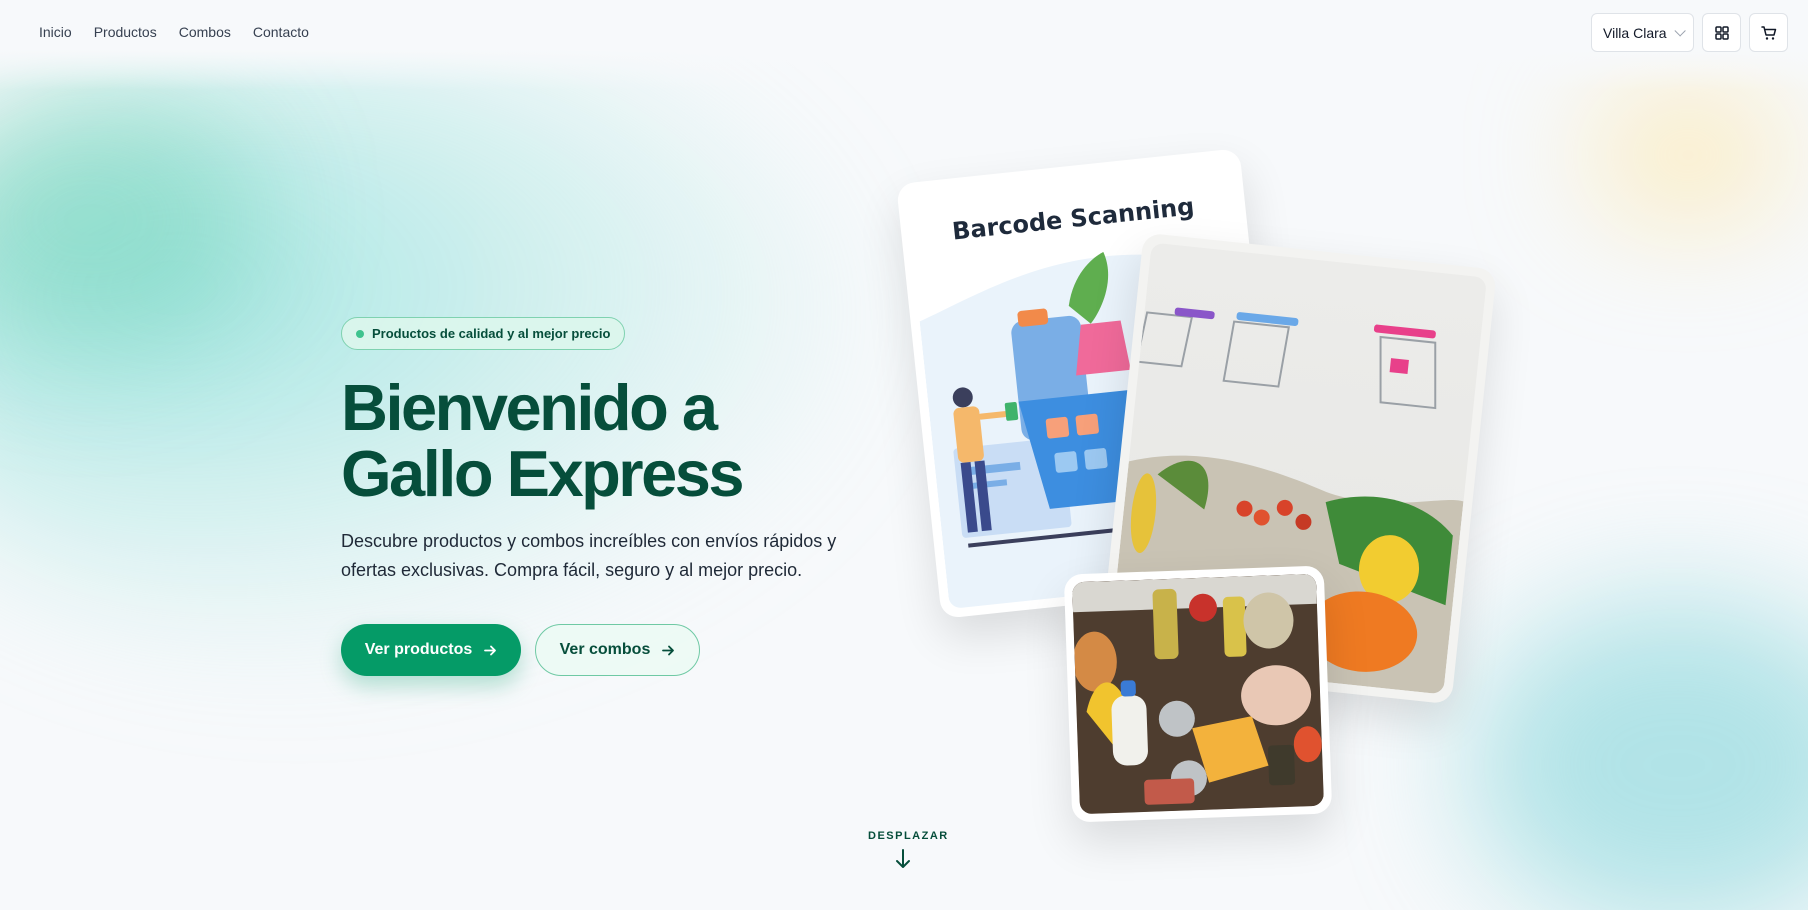 The width and height of the screenshot is (1808, 910). What do you see at coordinates (1680, 30) in the screenshot?
I see `chevron-down-icon` at bounding box center [1680, 30].